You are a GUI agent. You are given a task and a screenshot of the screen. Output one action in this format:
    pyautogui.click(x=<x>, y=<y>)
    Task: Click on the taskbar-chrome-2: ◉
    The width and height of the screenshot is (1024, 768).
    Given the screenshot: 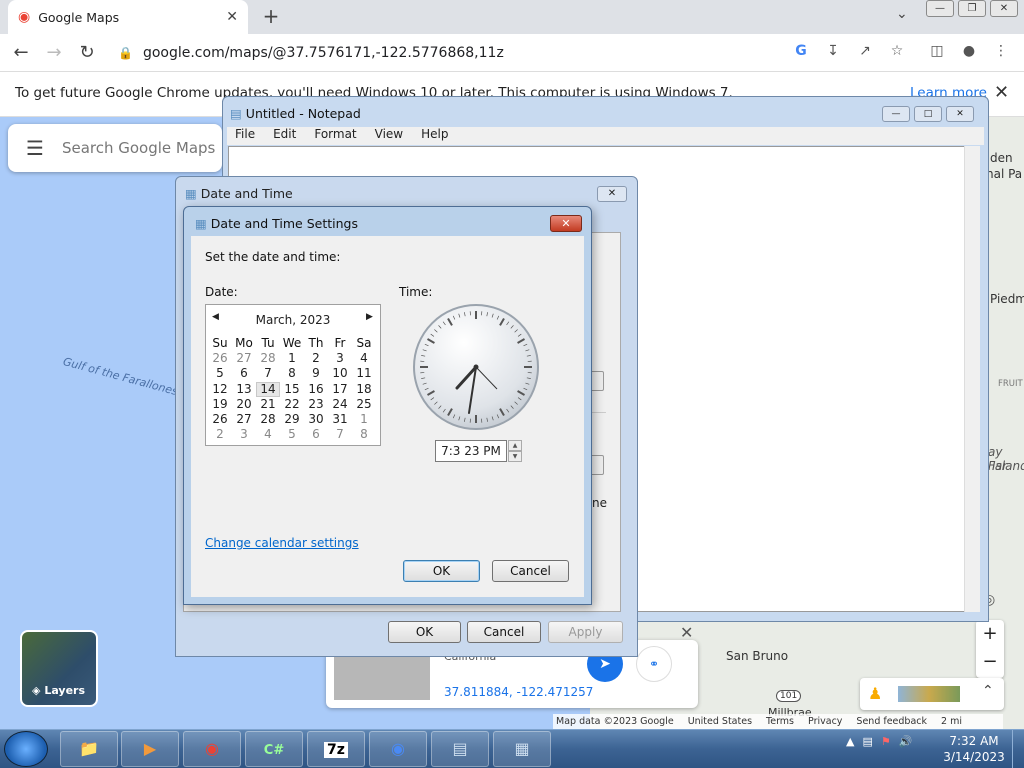 What is the action you would take?
    pyautogui.click(x=398, y=749)
    